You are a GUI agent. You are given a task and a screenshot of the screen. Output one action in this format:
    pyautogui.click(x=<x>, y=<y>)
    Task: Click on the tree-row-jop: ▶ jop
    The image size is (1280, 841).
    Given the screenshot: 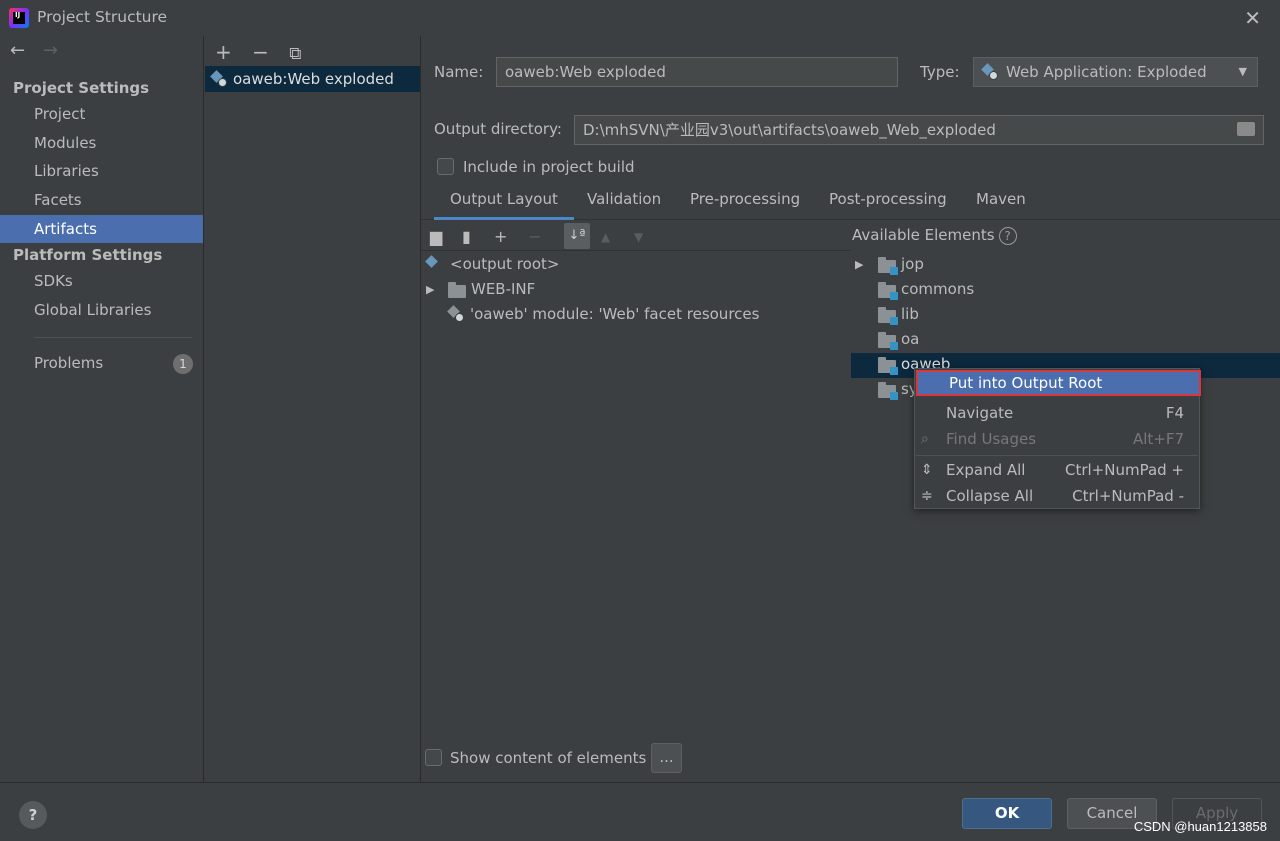 What is the action you would take?
    pyautogui.click(x=955, y=264)
    